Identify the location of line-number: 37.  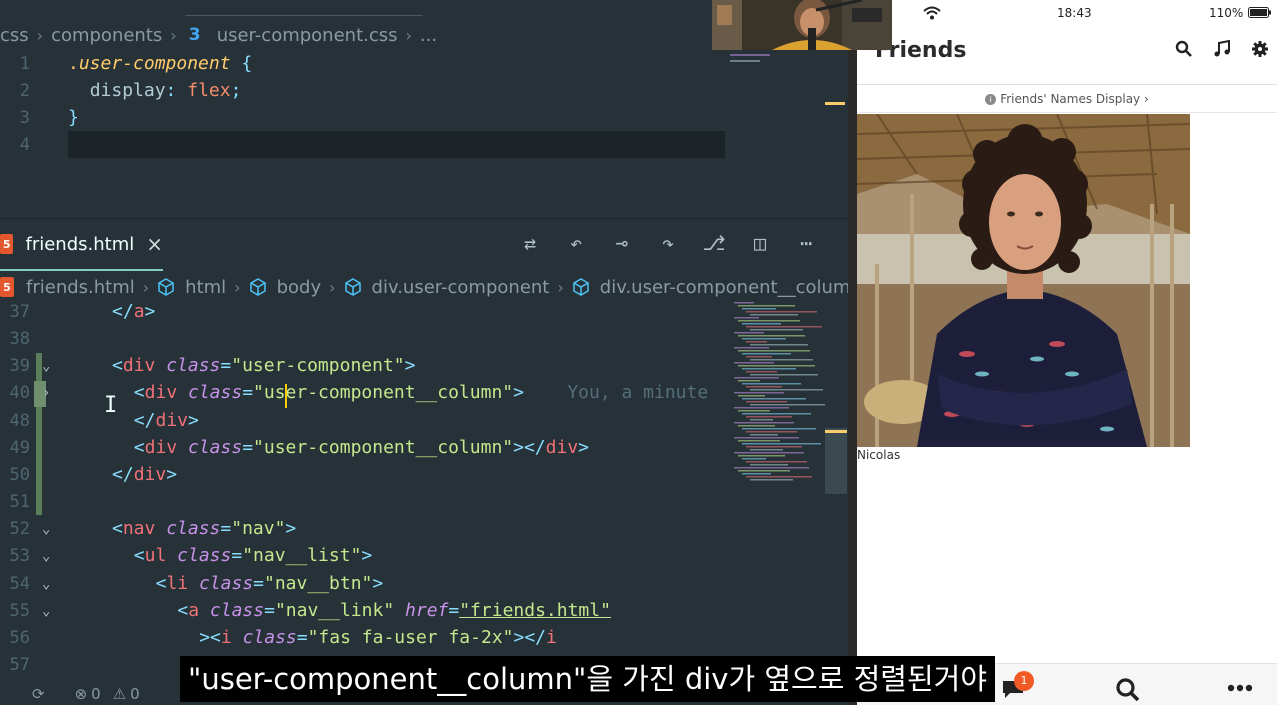
(19, 311).